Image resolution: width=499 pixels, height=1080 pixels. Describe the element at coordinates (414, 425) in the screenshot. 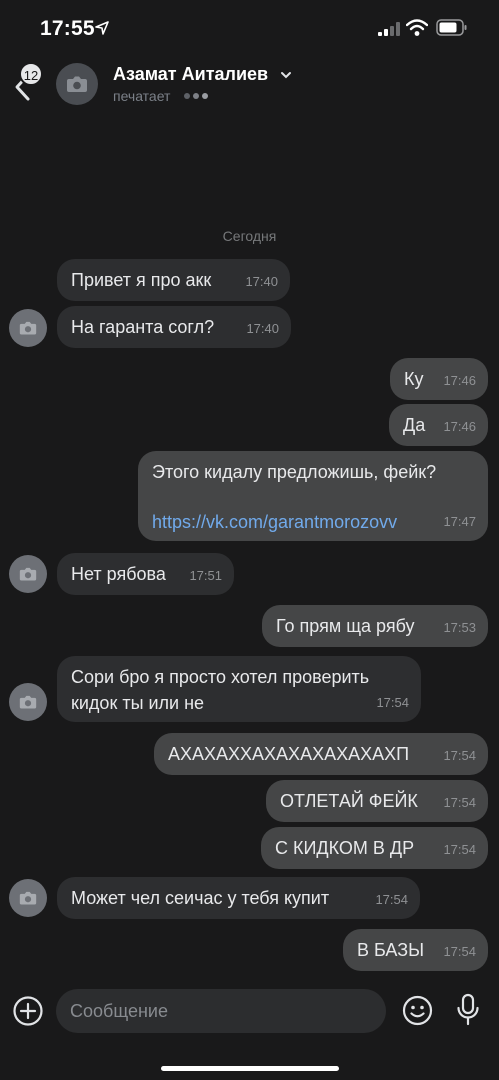

I see `message-text: Да` at that location.